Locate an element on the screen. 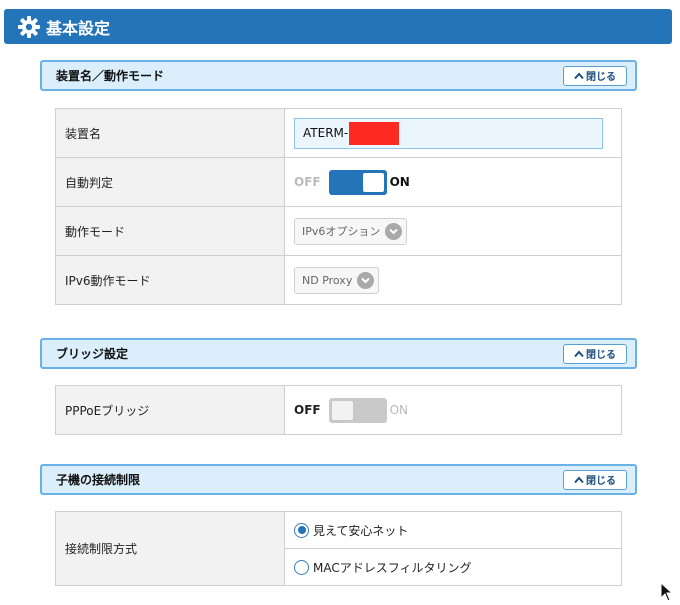  child-settings-table: 接続制限方式 見えて安心ネット MACアドレスフィルタリング is located at coordinates (338, 548).